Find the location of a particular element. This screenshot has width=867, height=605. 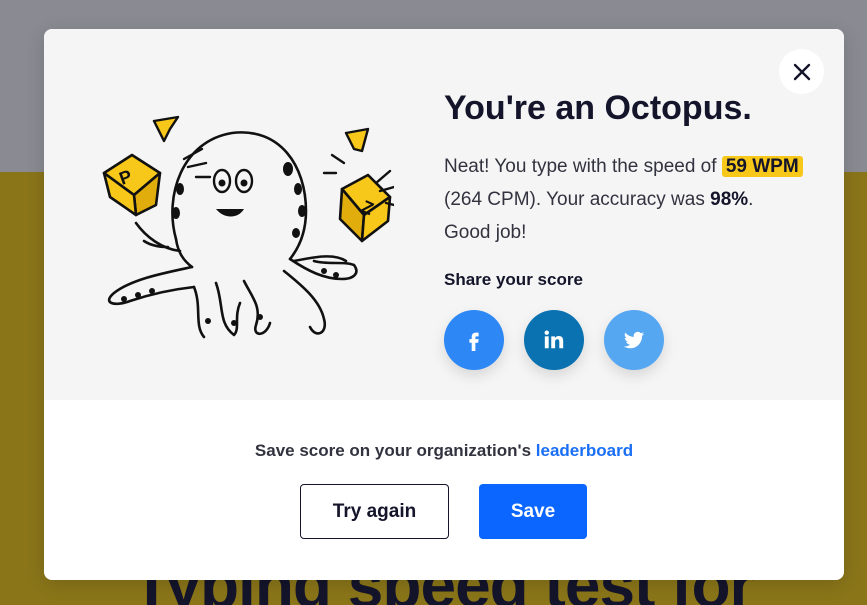

share-title: Share your score is located at coordinates (513, 279).